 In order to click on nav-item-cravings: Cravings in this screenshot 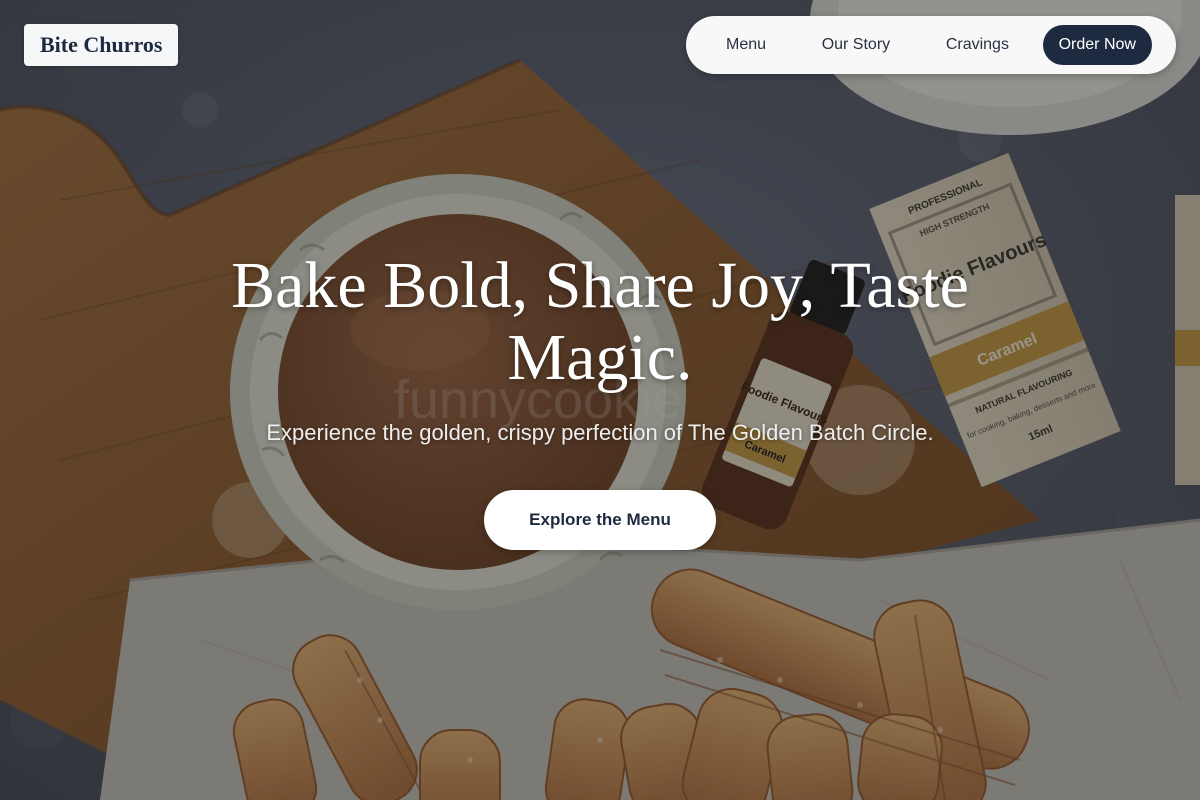, I will do `click(977, 45)`.